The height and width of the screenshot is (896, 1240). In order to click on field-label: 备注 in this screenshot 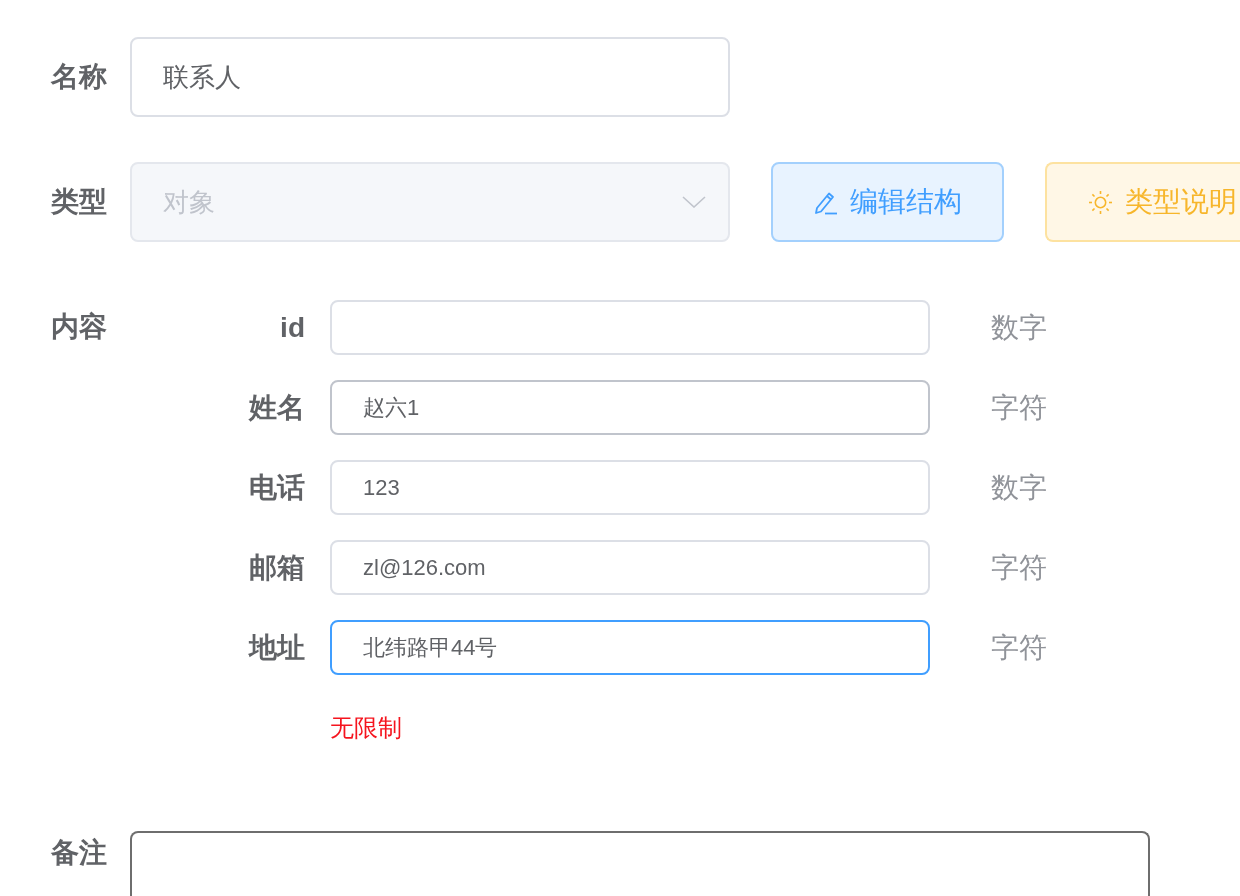, I will do `click(79, 853)`.